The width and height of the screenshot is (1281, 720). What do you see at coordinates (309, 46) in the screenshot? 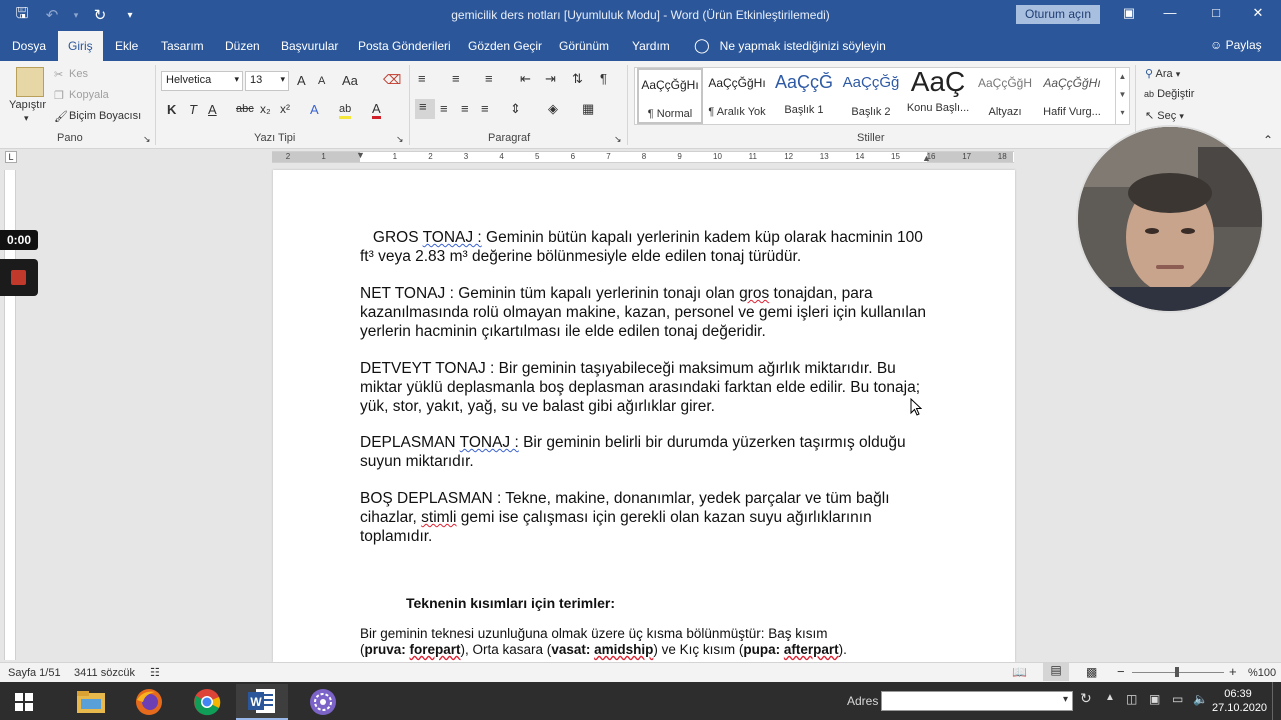
I see `tab-references: Başvurular` at bounding box center [309, 46].